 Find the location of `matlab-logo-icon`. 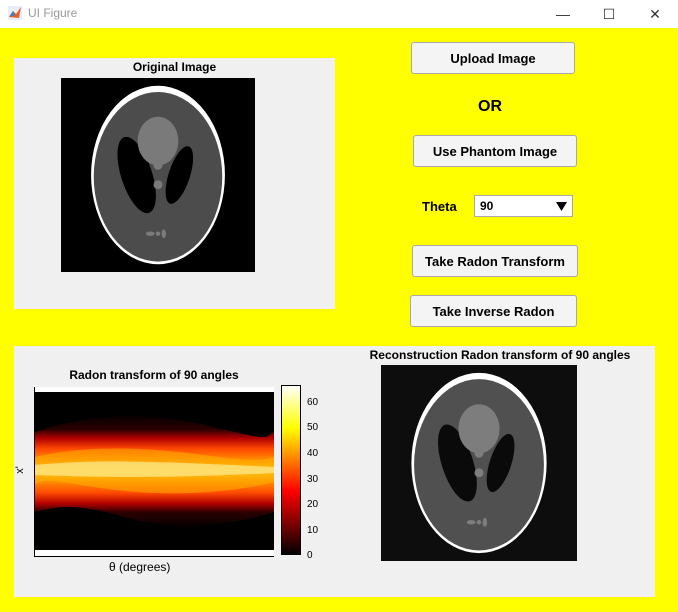

matlab-logo-icon is located at coordinates (15, 13).